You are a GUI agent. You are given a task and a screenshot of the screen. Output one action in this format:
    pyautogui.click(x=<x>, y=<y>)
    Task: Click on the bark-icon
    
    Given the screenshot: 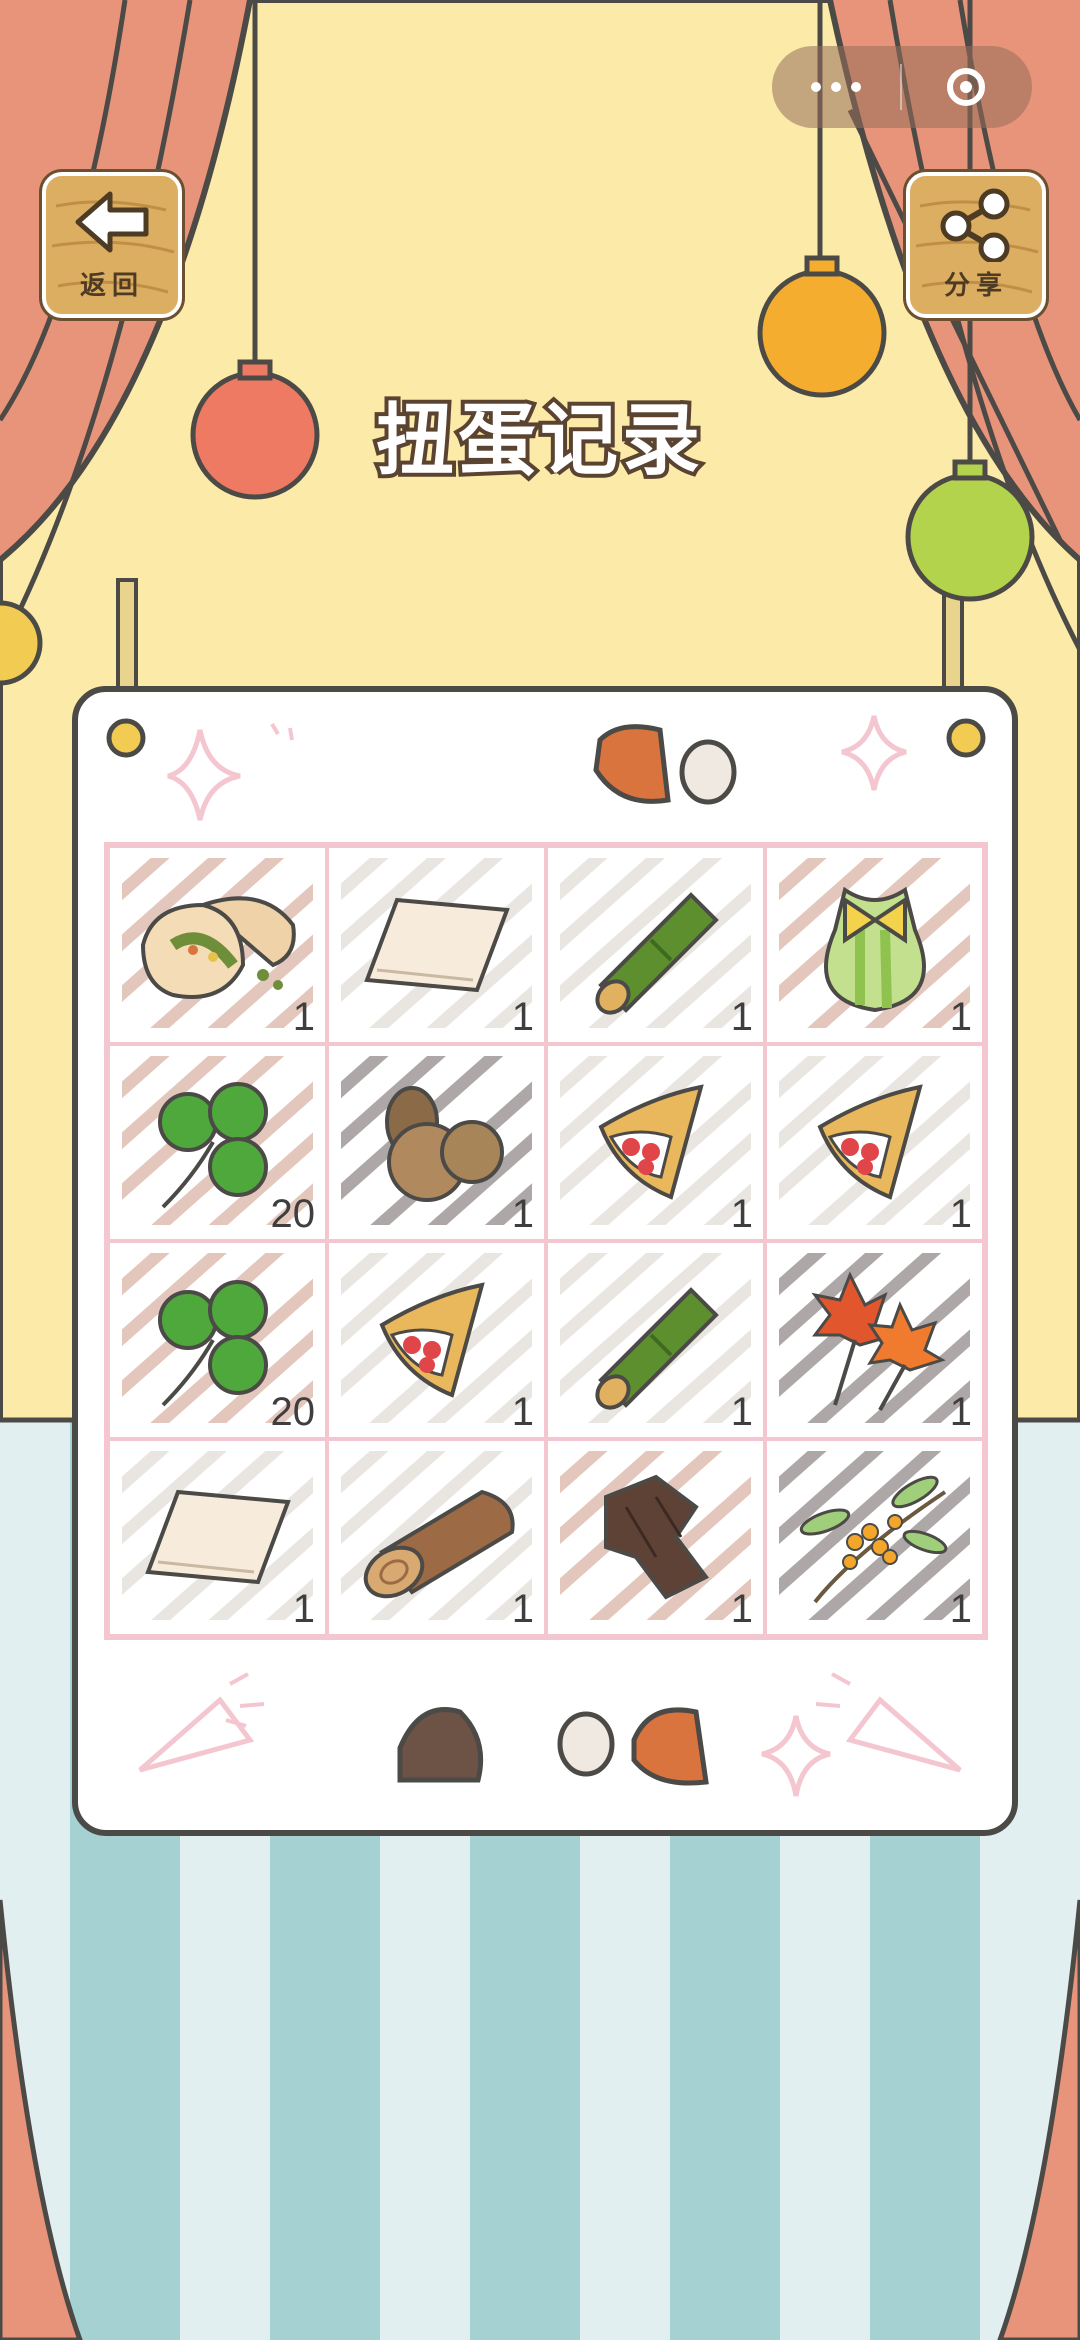 What is the action you would take?
    pyautogui.click(x=656, y=1537)
    